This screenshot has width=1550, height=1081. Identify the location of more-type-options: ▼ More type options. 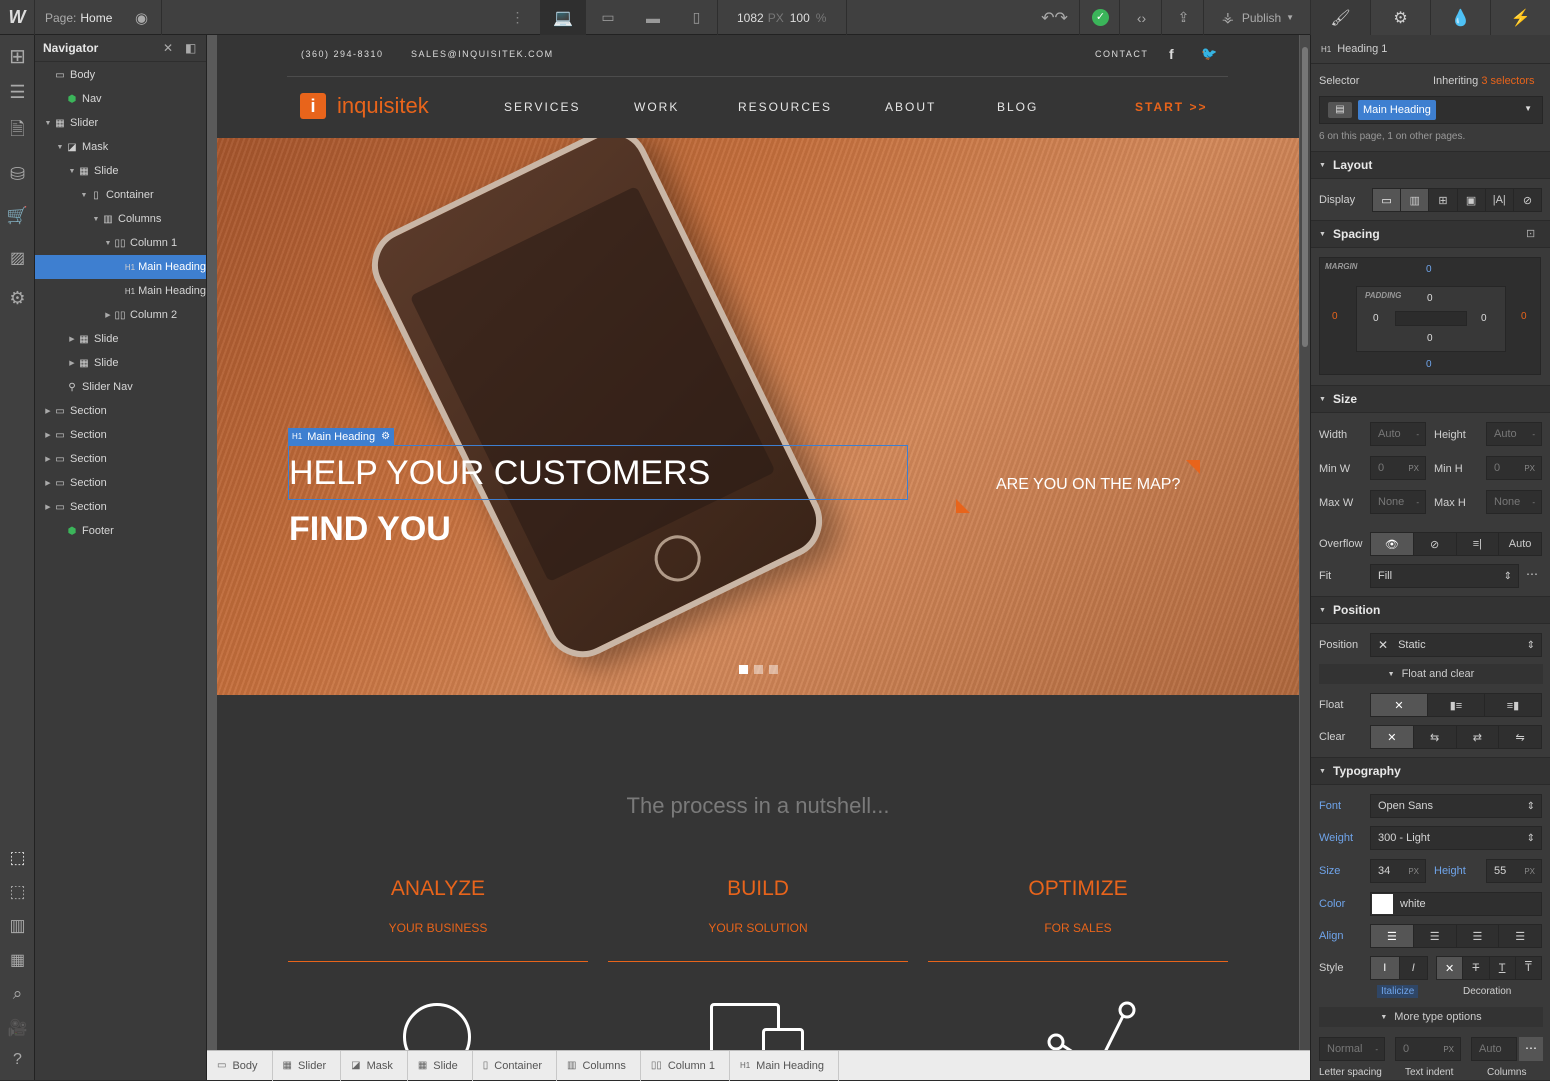
(1431, 1017).